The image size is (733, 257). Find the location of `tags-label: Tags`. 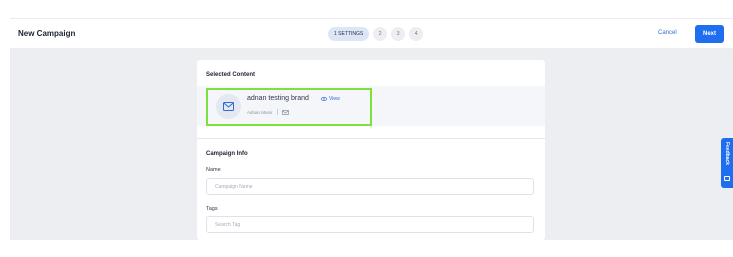

tags-label: Tags is located at coordinates (212, 209).